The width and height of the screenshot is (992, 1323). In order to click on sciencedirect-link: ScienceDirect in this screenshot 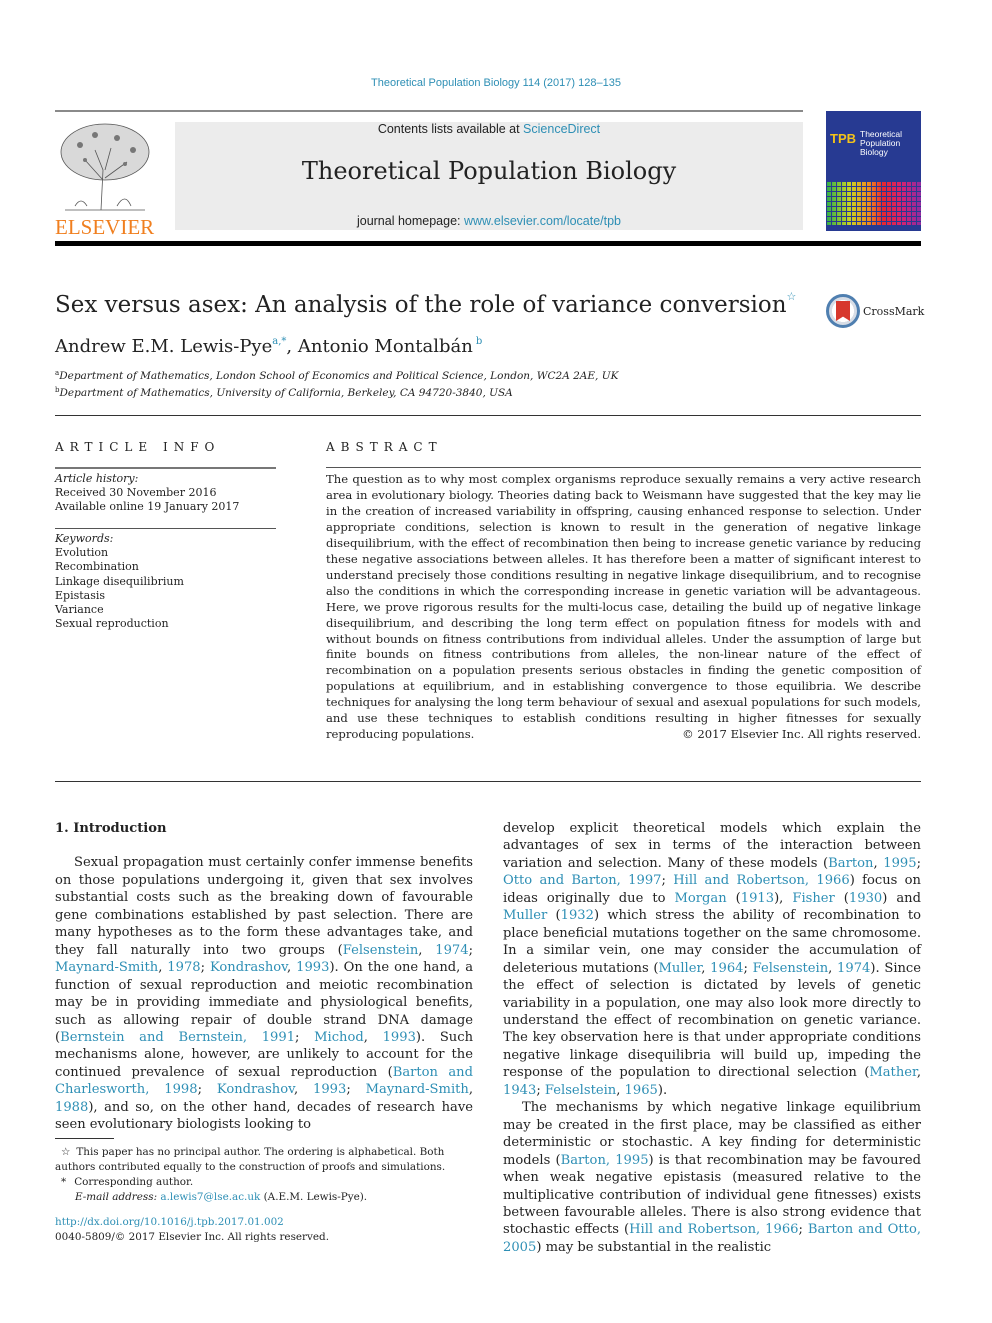, I will do `click(561, 129)`.